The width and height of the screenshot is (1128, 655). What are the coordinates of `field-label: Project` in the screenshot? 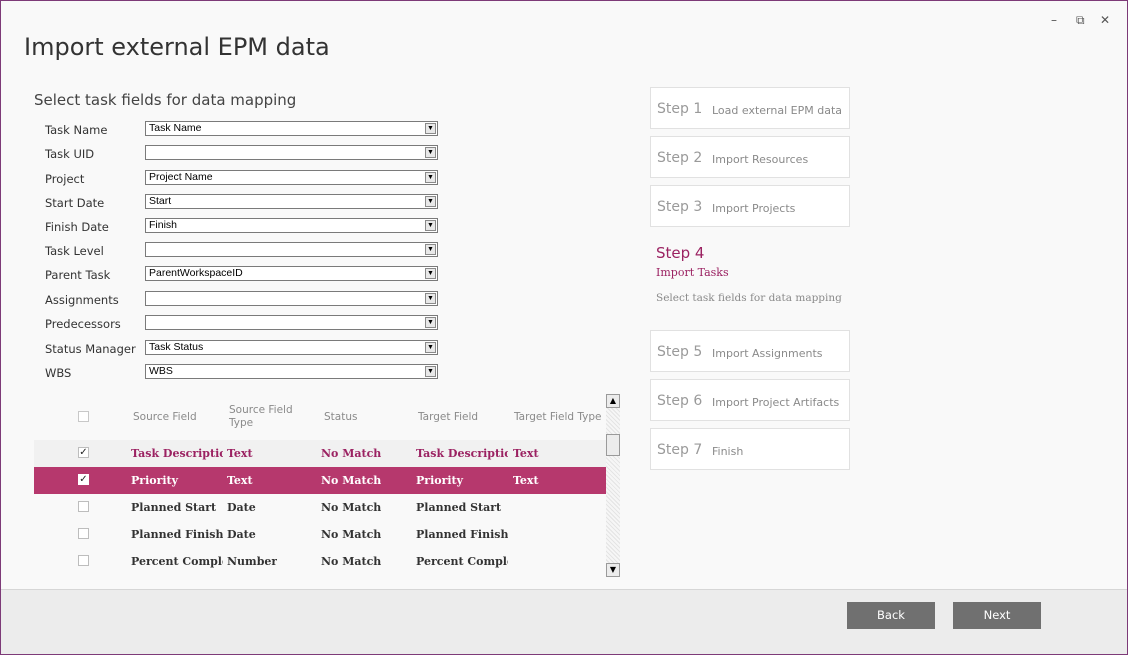 It's located at (65, 179).